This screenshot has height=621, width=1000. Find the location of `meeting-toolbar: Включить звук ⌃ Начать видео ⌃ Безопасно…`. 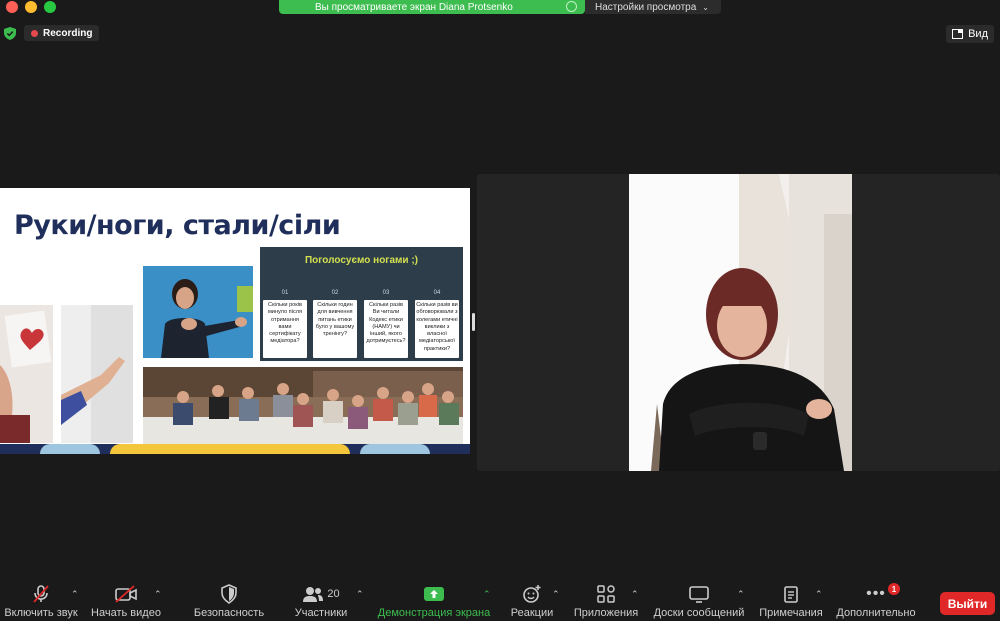

meeting-toolbar: Включить звук ⌃ Начать видео ⌃ Безопасно… is located at coordinates (500, 601).